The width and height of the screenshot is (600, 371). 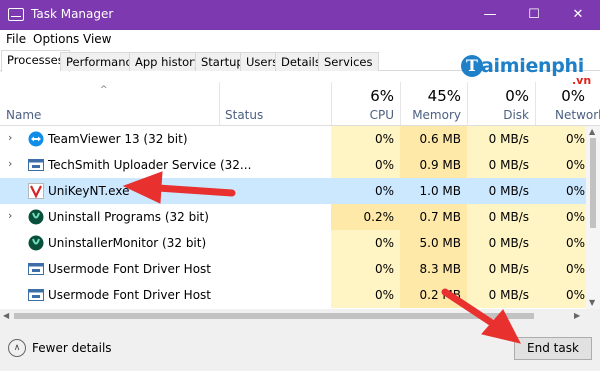 I want to click on arrow-to-end-task-icon, so click(x=481, y=316).